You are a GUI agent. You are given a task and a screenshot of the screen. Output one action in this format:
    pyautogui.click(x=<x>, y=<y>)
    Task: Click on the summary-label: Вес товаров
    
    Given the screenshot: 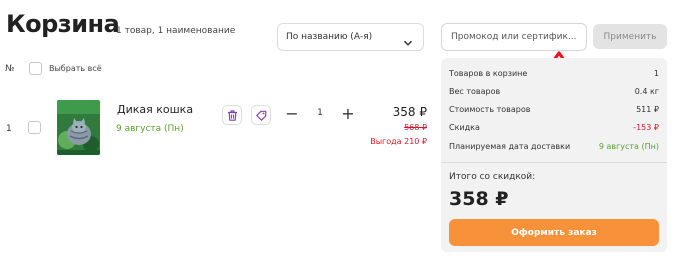 What is the action you would take?
    pyautogui.click(x=475, y=91)
    